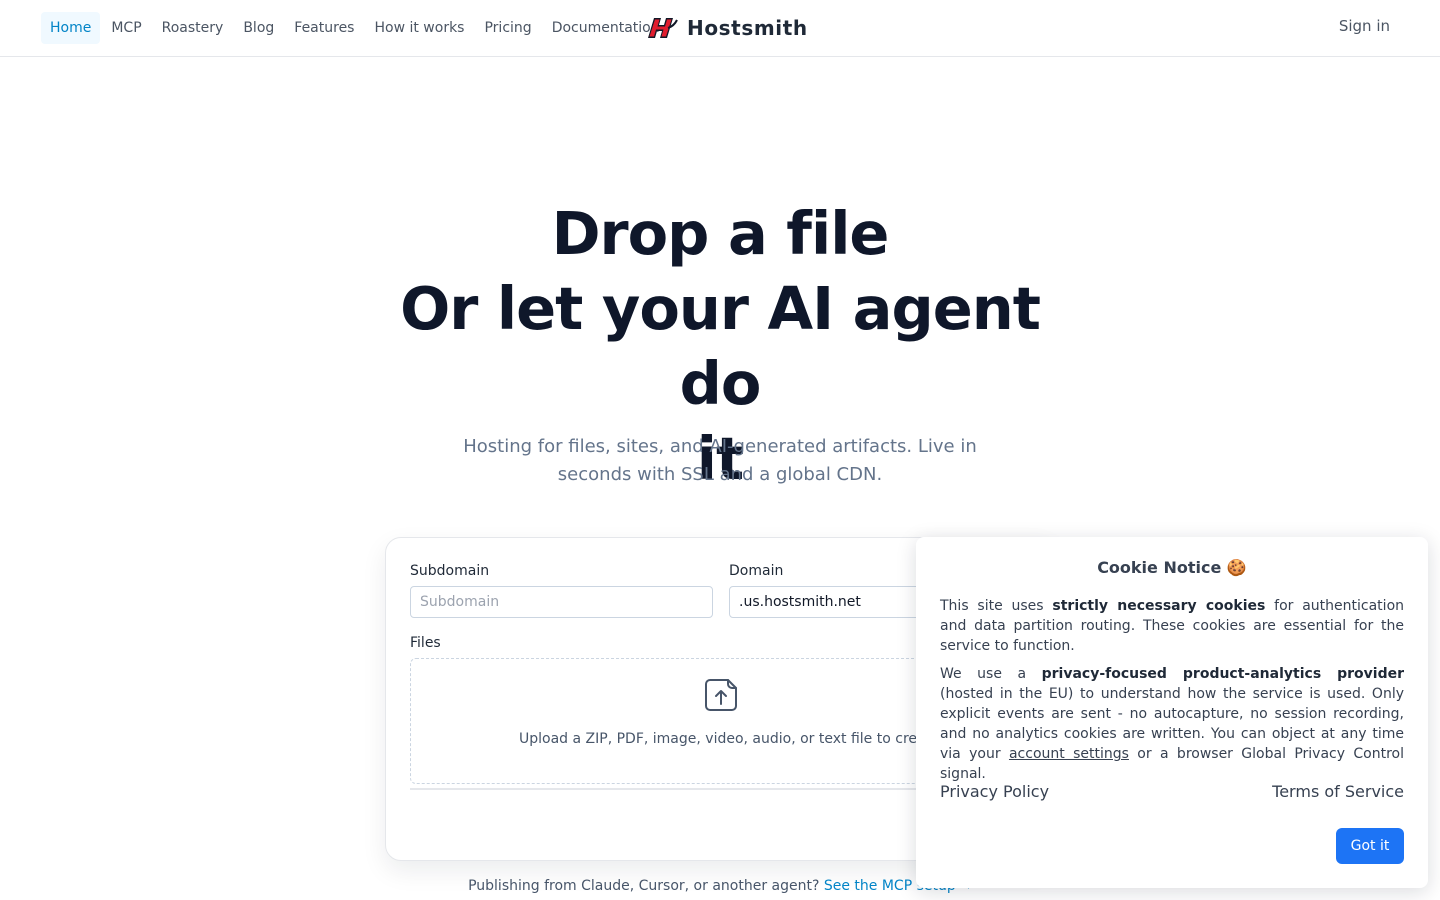 The width and height of the screenshot is (1440, 900). What do you see at coordinates (425, 643) in the screenshot?
I see `files-label: Files` at bounding box center [425, 643].